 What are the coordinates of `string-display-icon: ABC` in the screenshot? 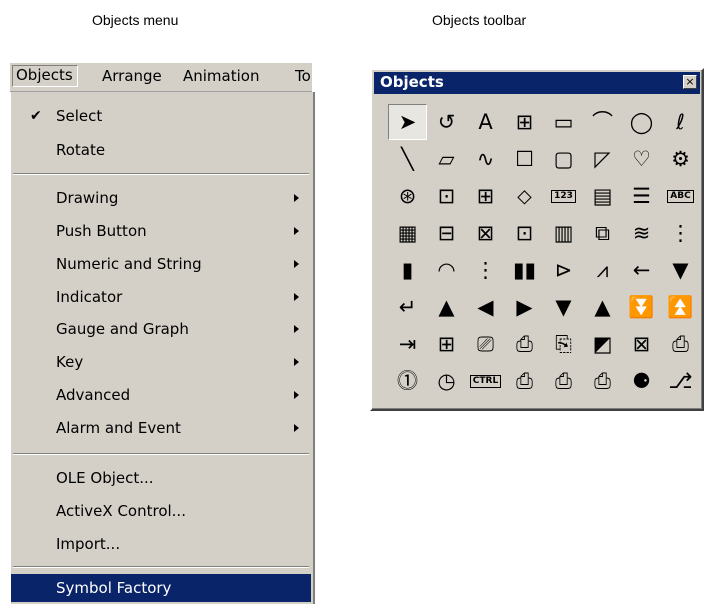 It's located at (680, 196).